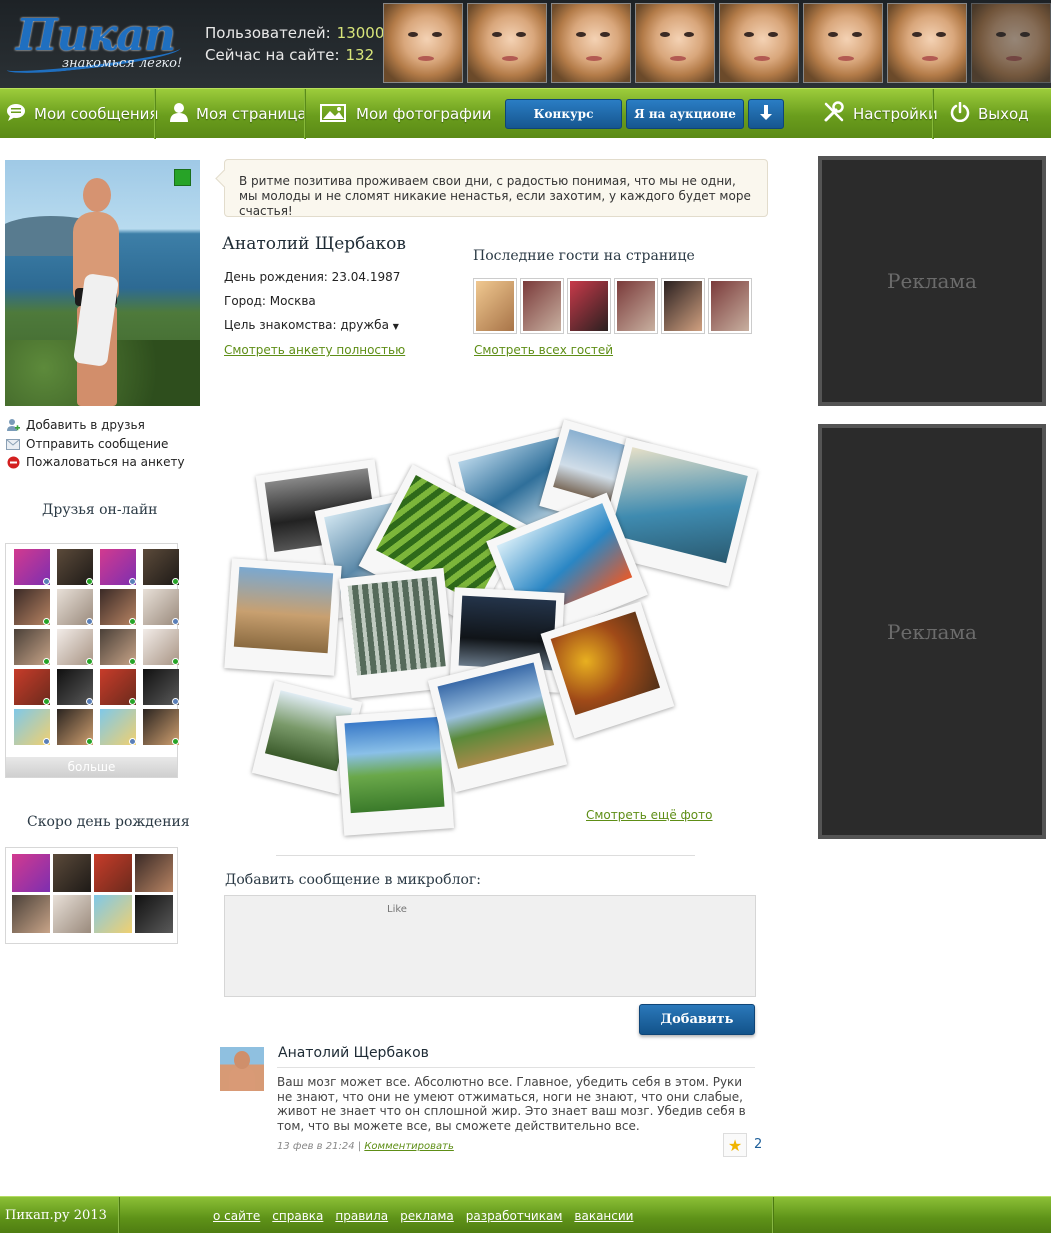 The width and height of the screenshot is (1051, 1233). Describe the element at coordinates (238, 114) in the screenshot. I see `nav-my-page: Моя страница` at that location.